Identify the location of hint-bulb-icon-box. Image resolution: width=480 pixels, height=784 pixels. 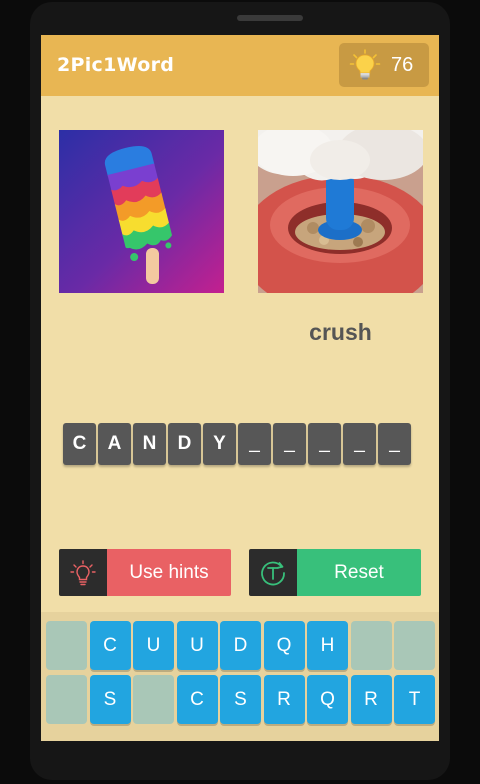
(83, 572).